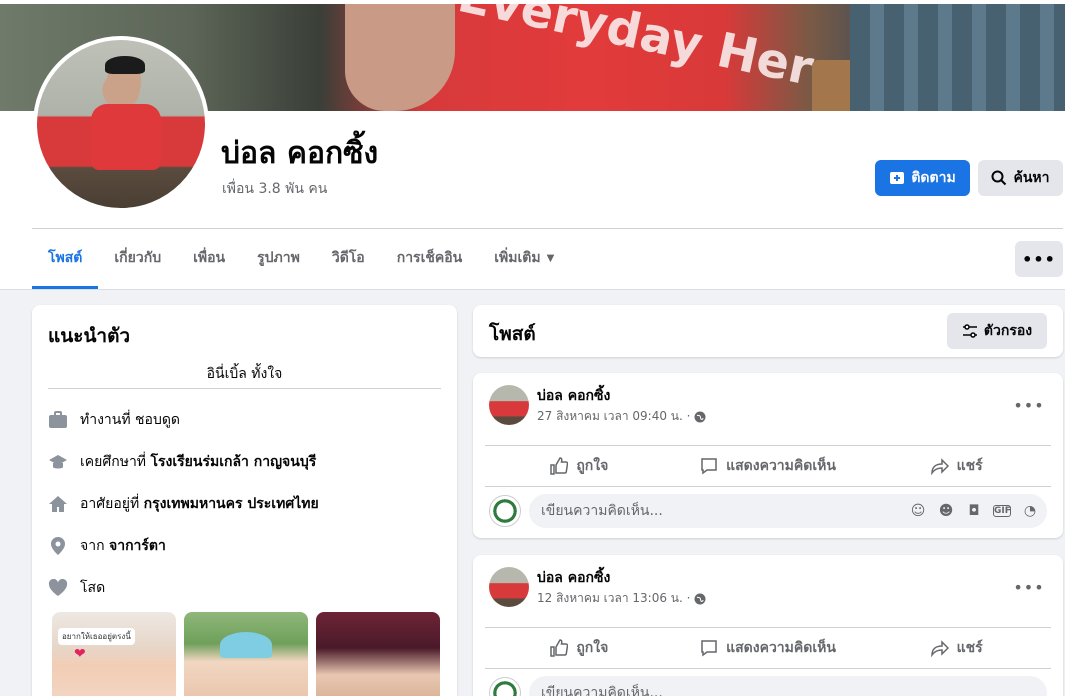 The height and width of the screenshot is (696, 1065). What do you see at coordinates (1031, 178) in the screenshot?
I see `search-label: ค้นหา` at bounding box center [1031, 178].